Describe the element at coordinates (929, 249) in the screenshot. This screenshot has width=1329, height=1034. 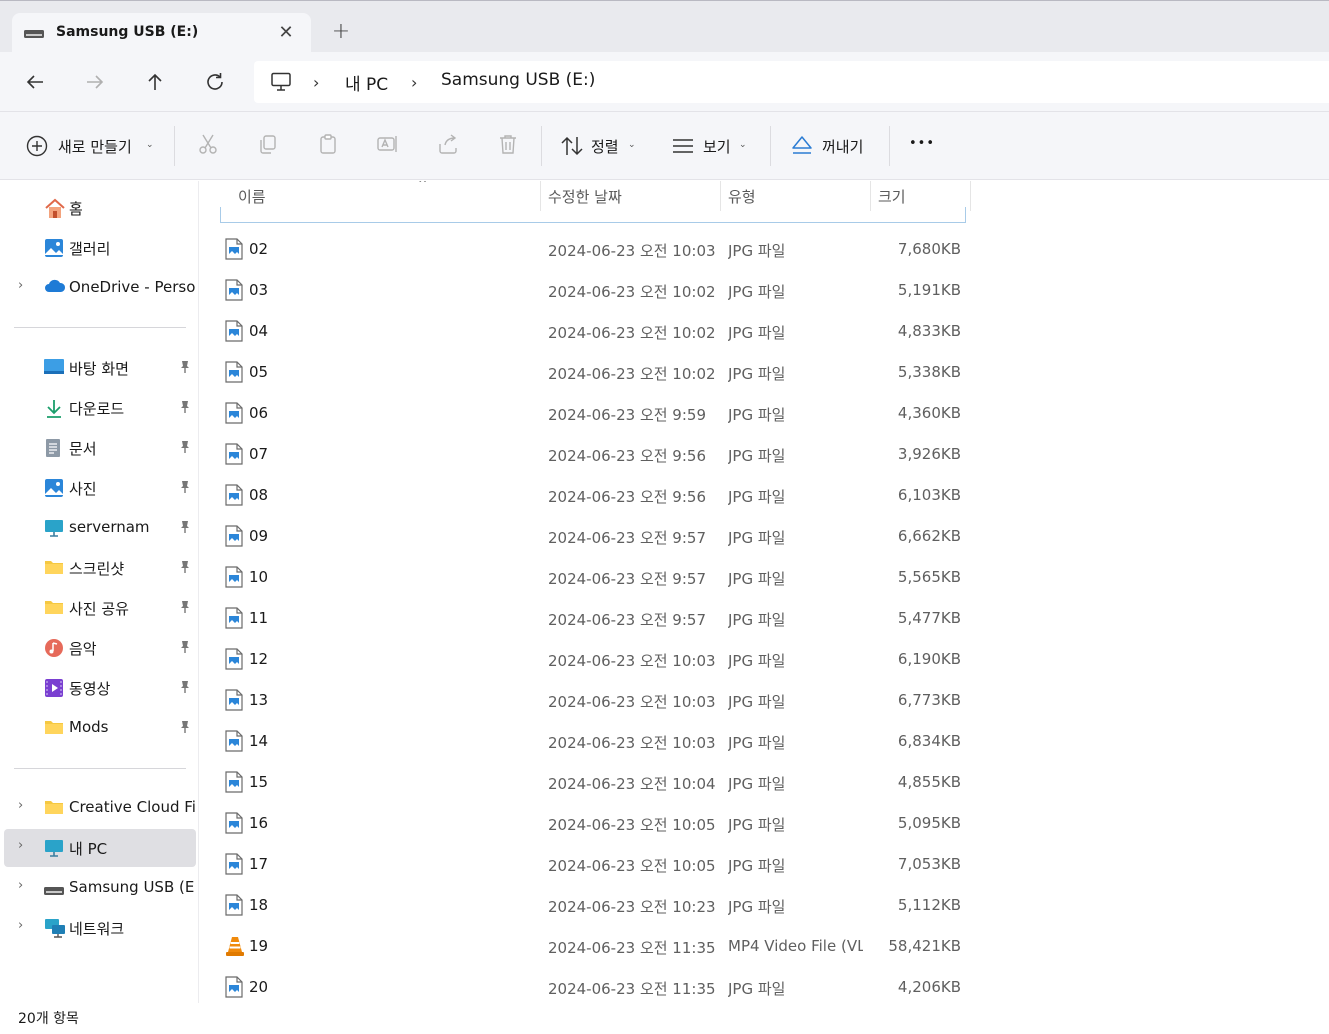
I see `file-size: 7,680KB` at that location.